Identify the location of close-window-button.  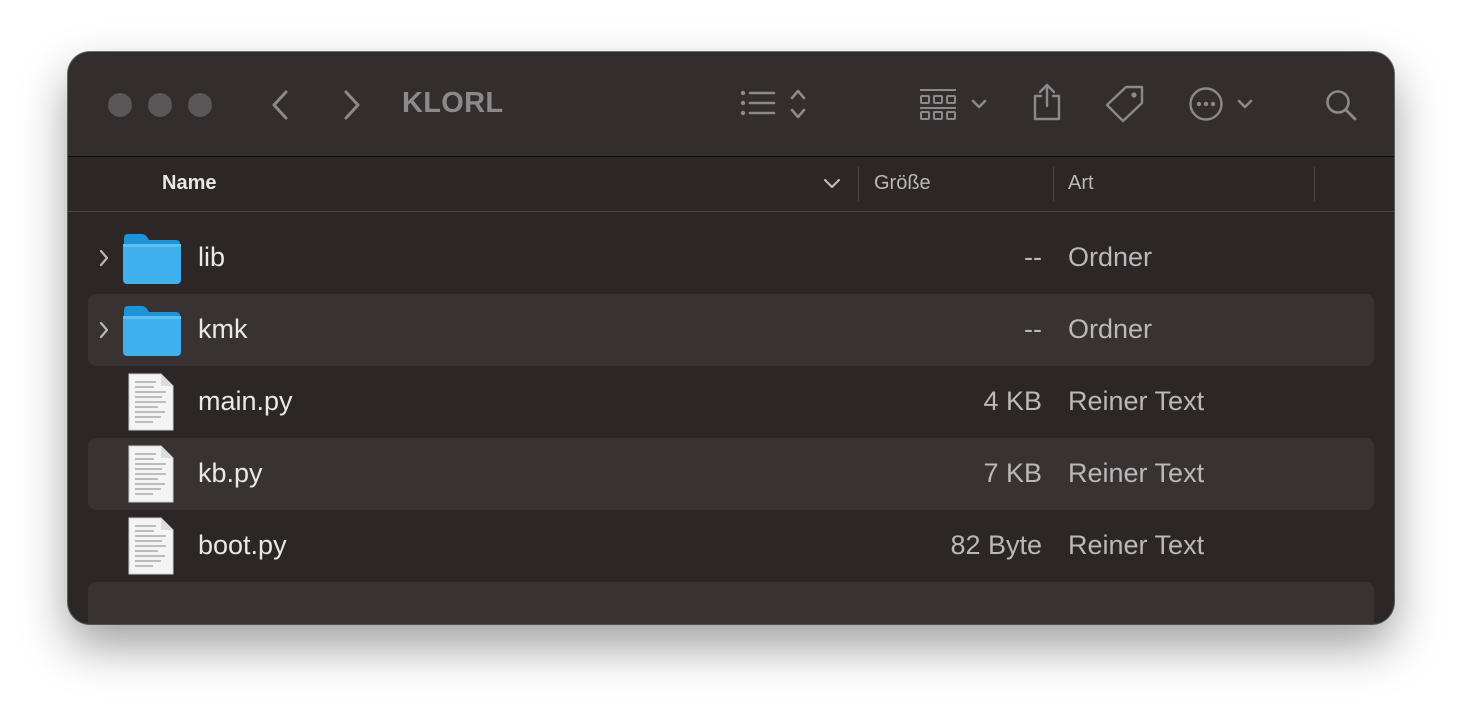
(120, 105).